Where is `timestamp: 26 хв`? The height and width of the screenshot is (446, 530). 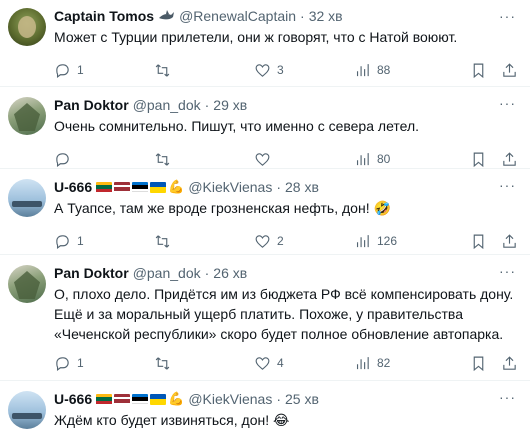 timestamp: 26 хв is located at coordinates (230, 273).